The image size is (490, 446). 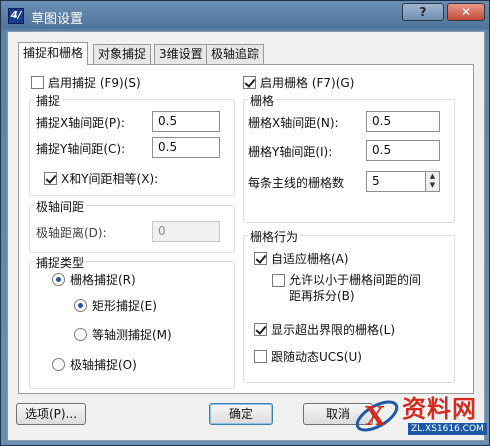 What do you see at coordinates (316, 357) in the screenshot?
I see `follow-ucs-label: 跟随动态UCS(U)` at bounding box center [316, 357].